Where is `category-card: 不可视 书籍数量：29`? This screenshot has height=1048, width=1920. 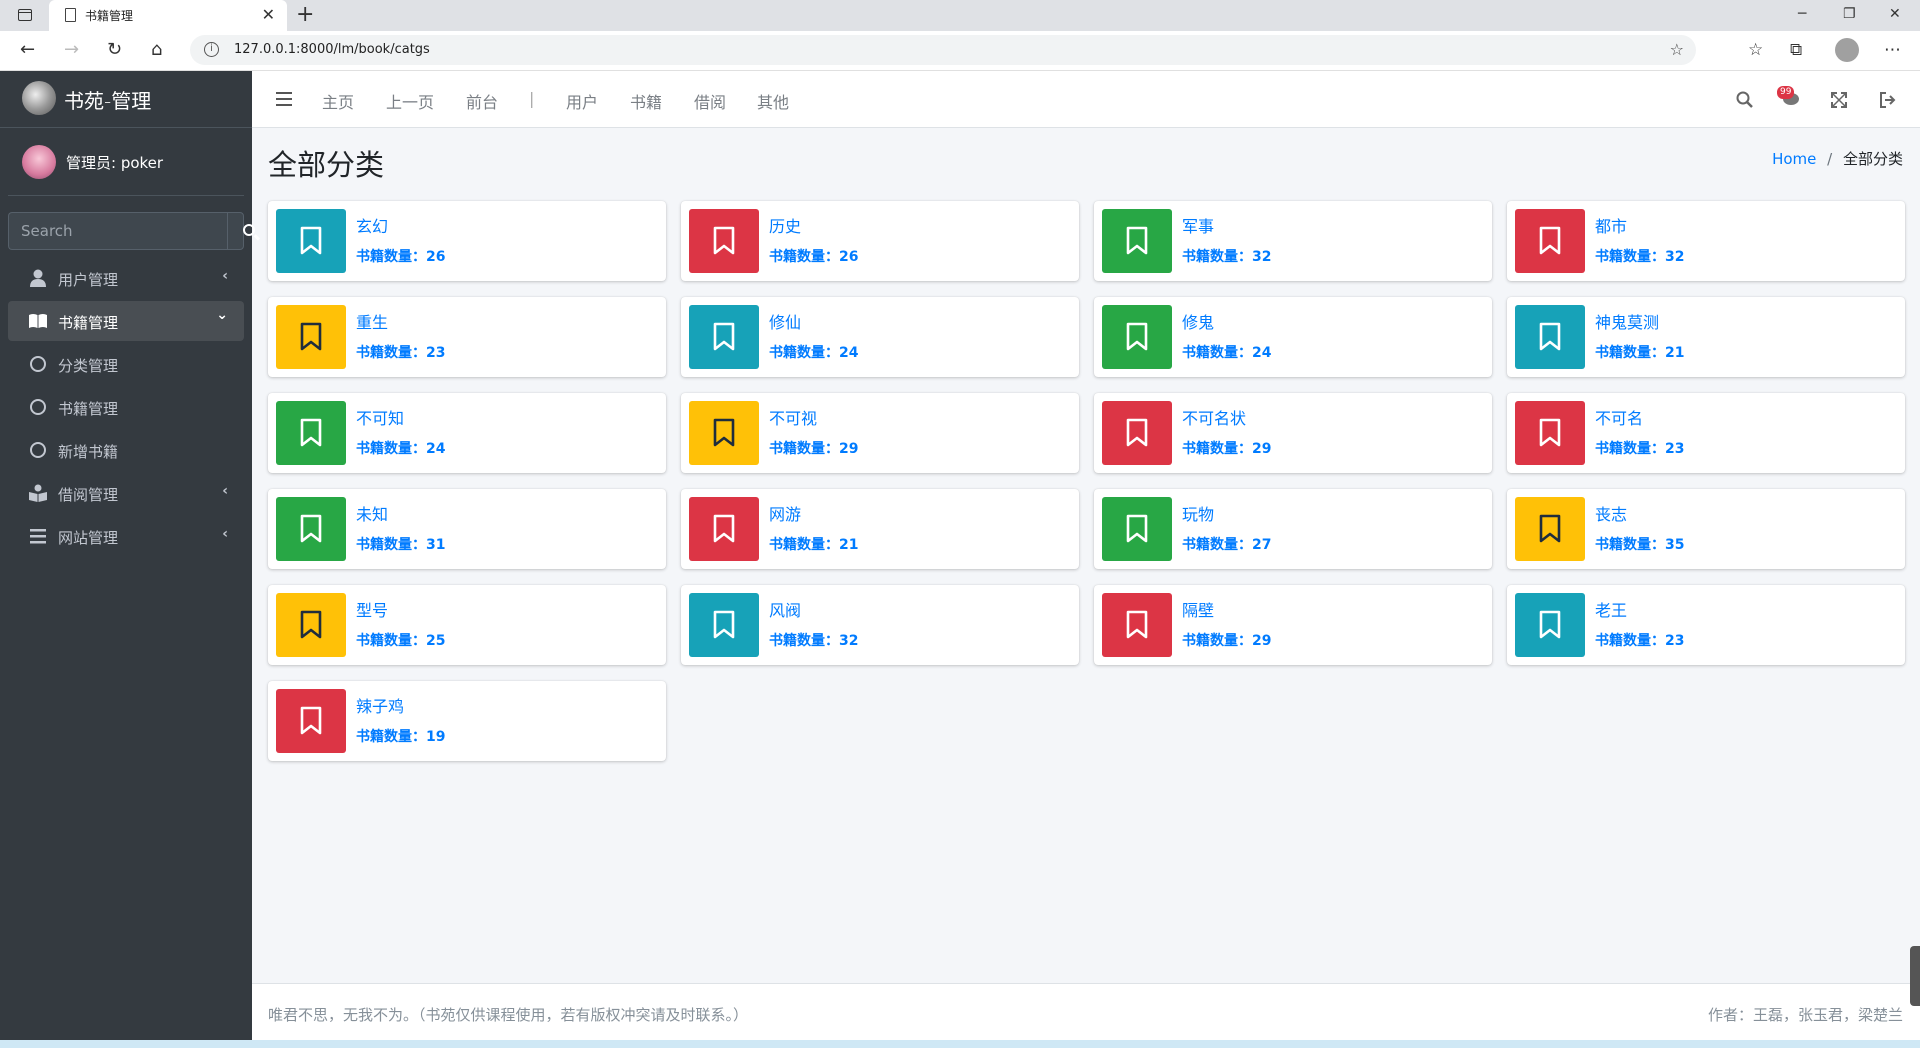
category-card: 不可视 书籍数量：29 is located at coordinates (880, 433).